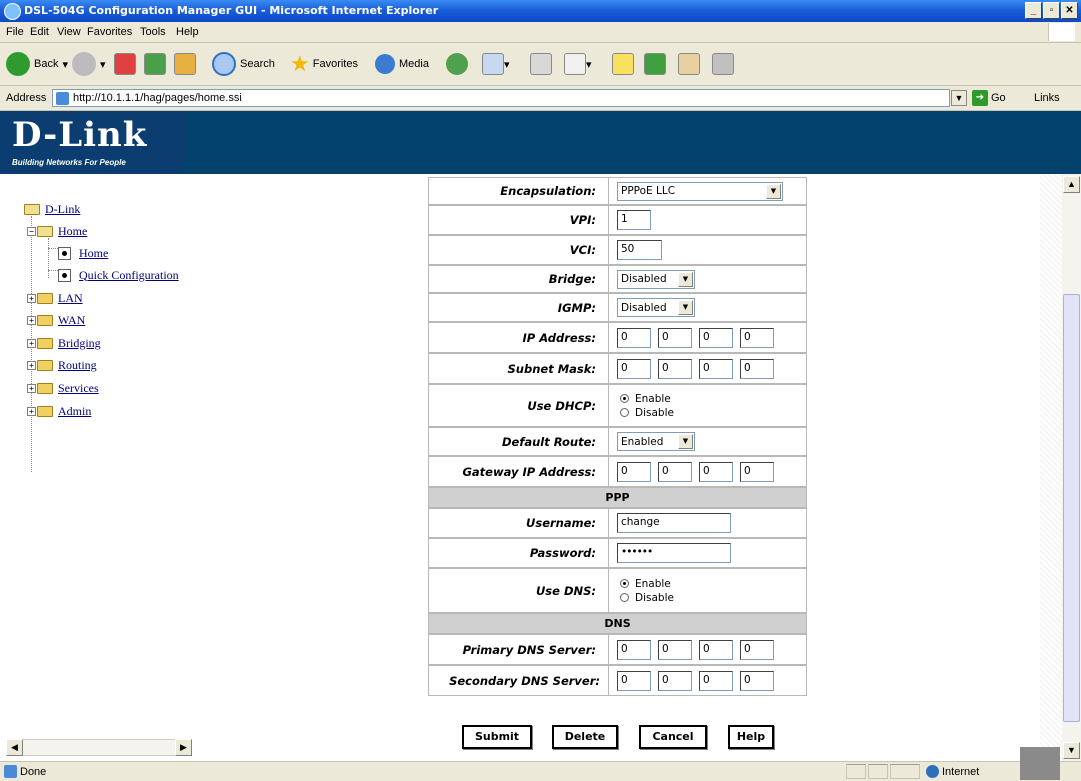 The width and height of the screenshot is (1081, 781). I want to click on vpi-input: 1, so click(634, 220).